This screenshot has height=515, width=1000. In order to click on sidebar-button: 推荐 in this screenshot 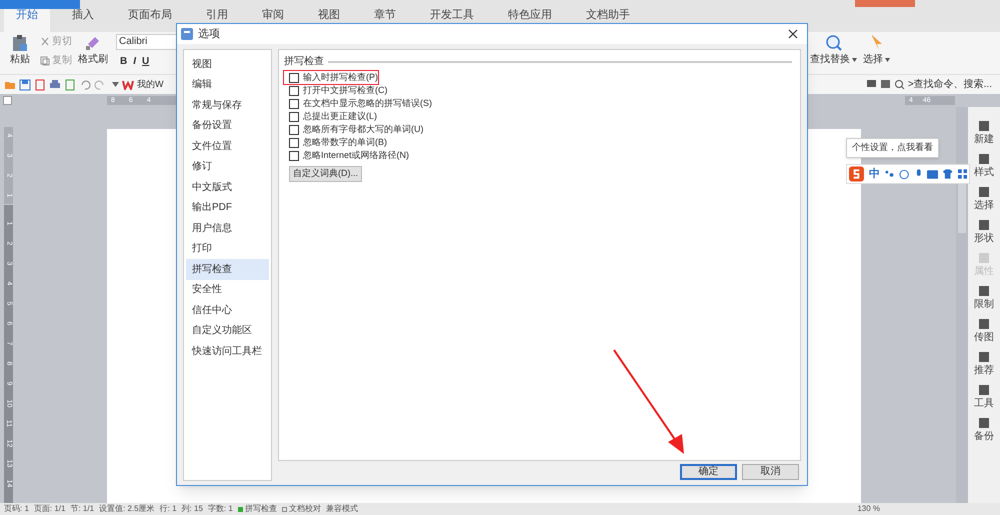, I will do `click(984, 364)`.